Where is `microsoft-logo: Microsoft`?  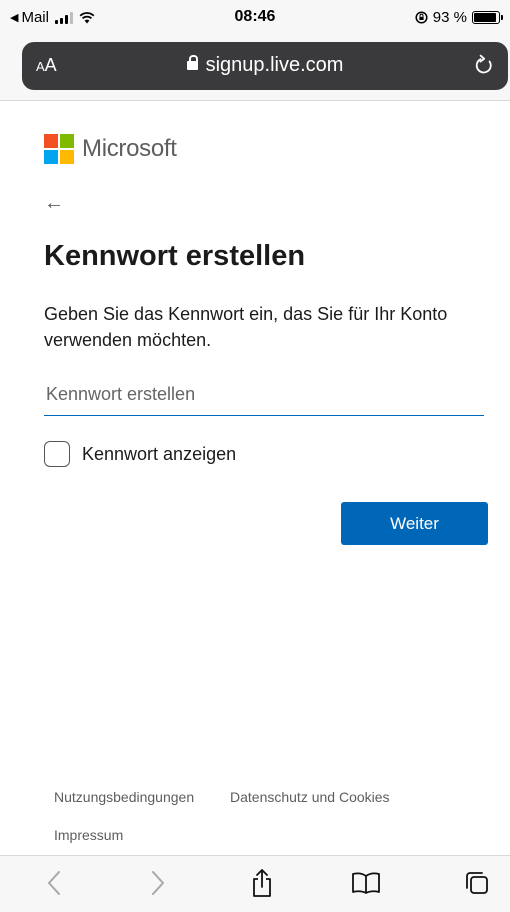 microsoft-logo: Microsoft is located at coordinates (110, 149).